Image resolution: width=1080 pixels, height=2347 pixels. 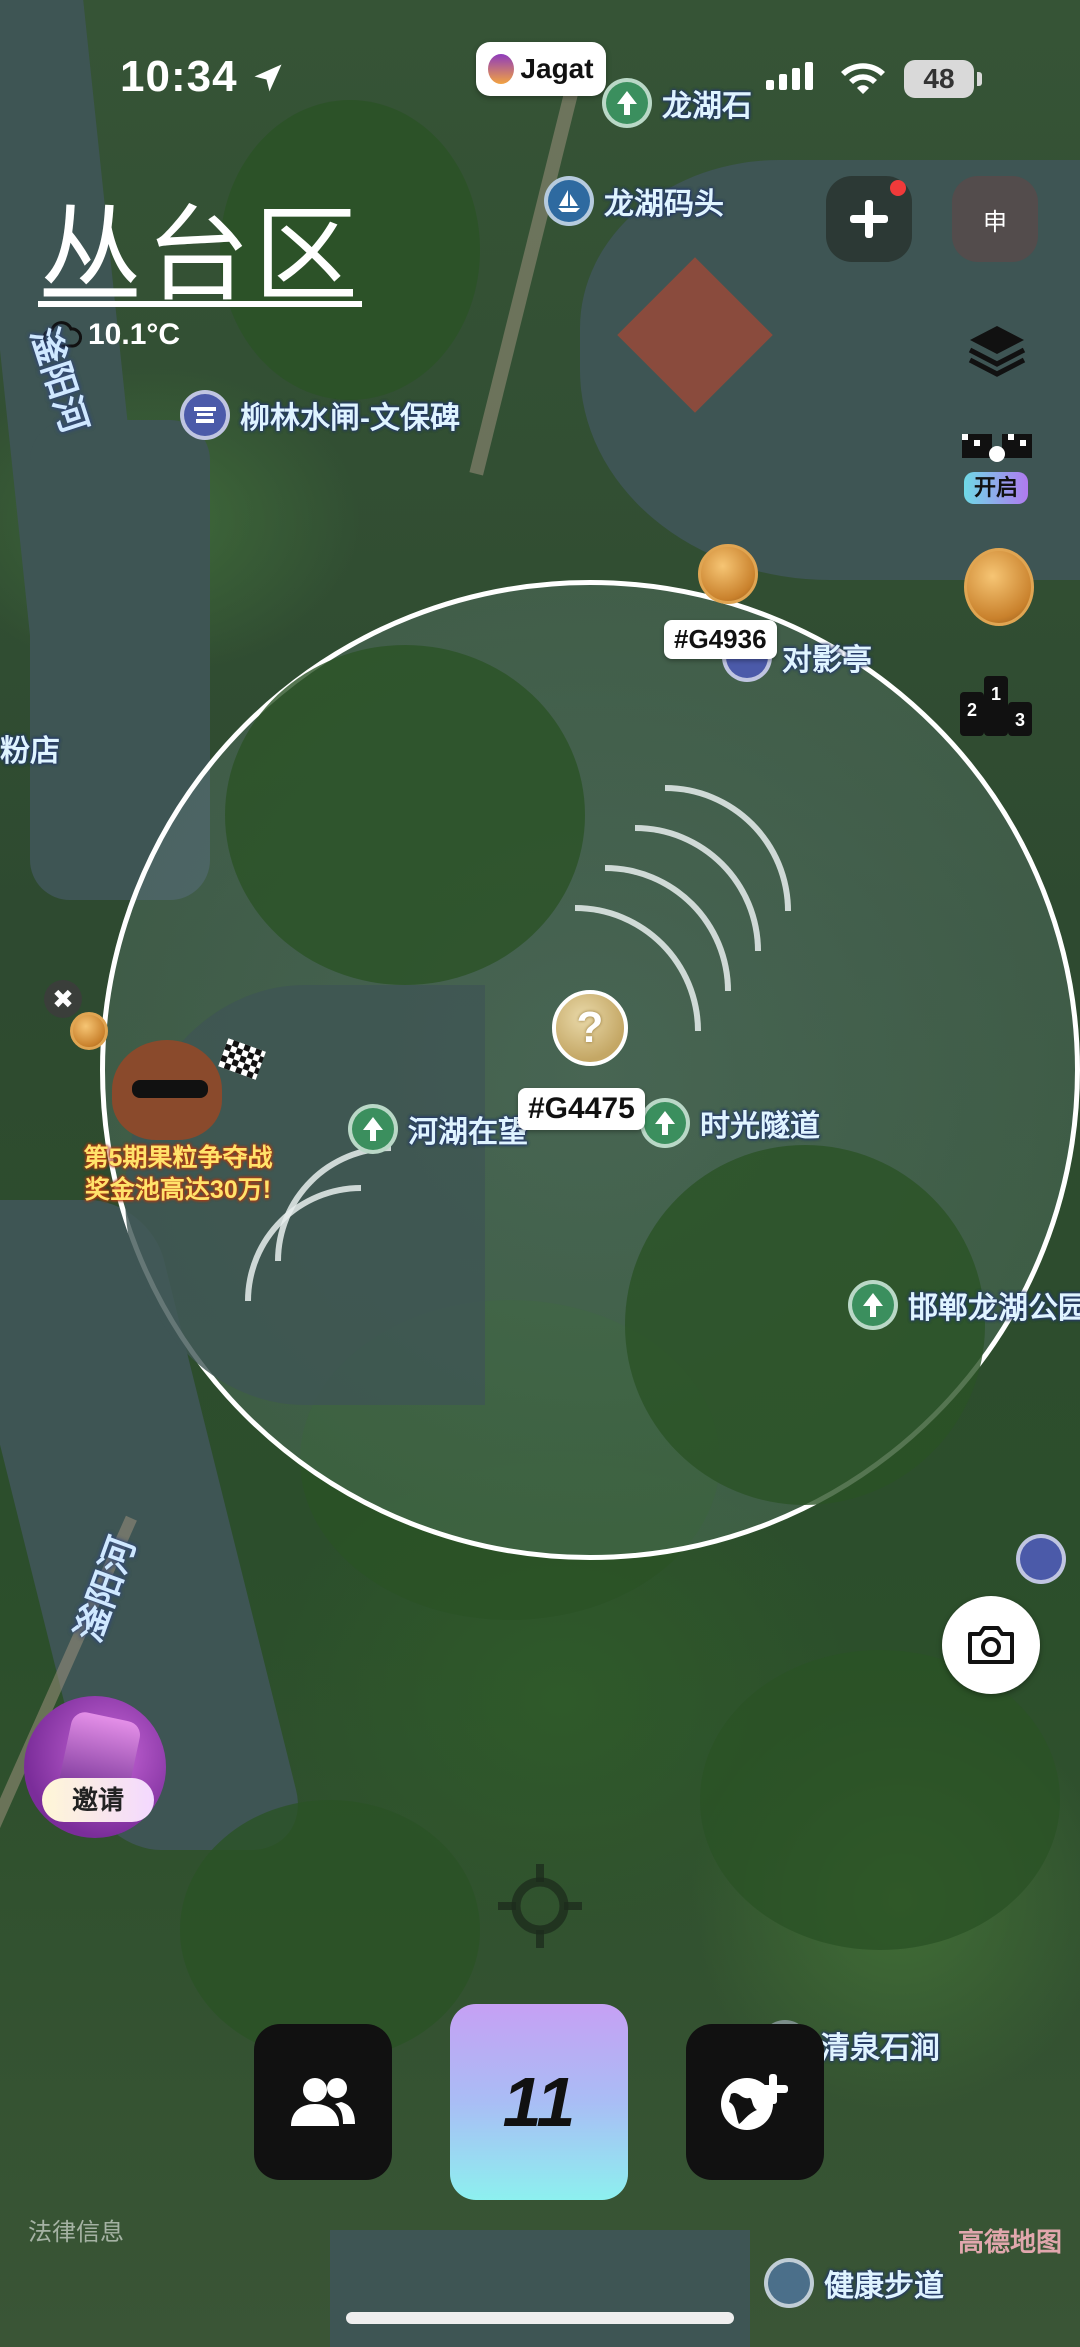 What do you see at coordinates (995, 219) in the screenshot?
I see `apply-button: 申` at bounding box center [995, 219].